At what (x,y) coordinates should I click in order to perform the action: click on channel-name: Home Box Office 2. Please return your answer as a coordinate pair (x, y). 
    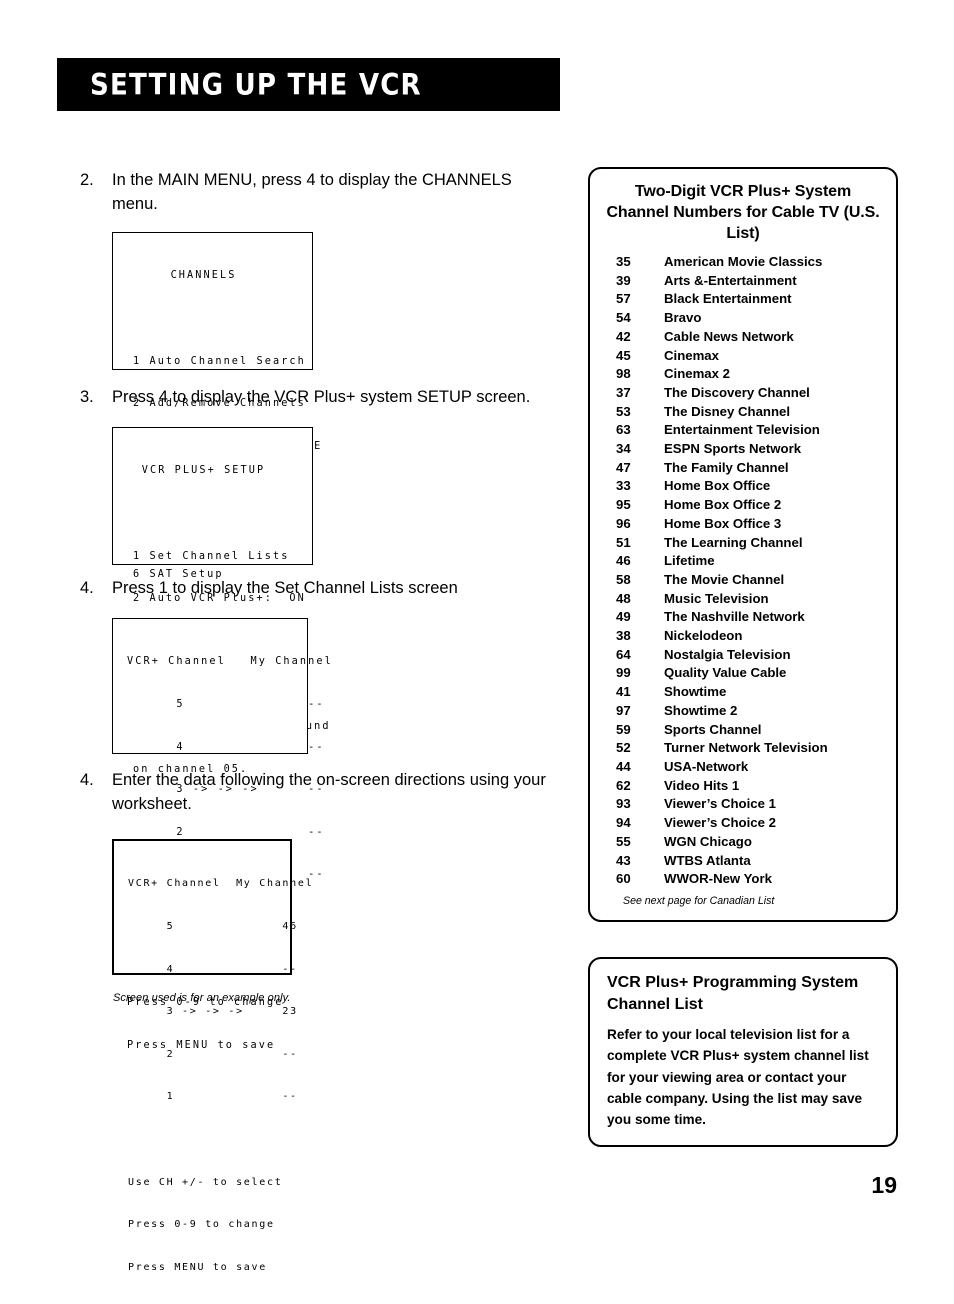
    Looking at the image, I should click on (723, 505).